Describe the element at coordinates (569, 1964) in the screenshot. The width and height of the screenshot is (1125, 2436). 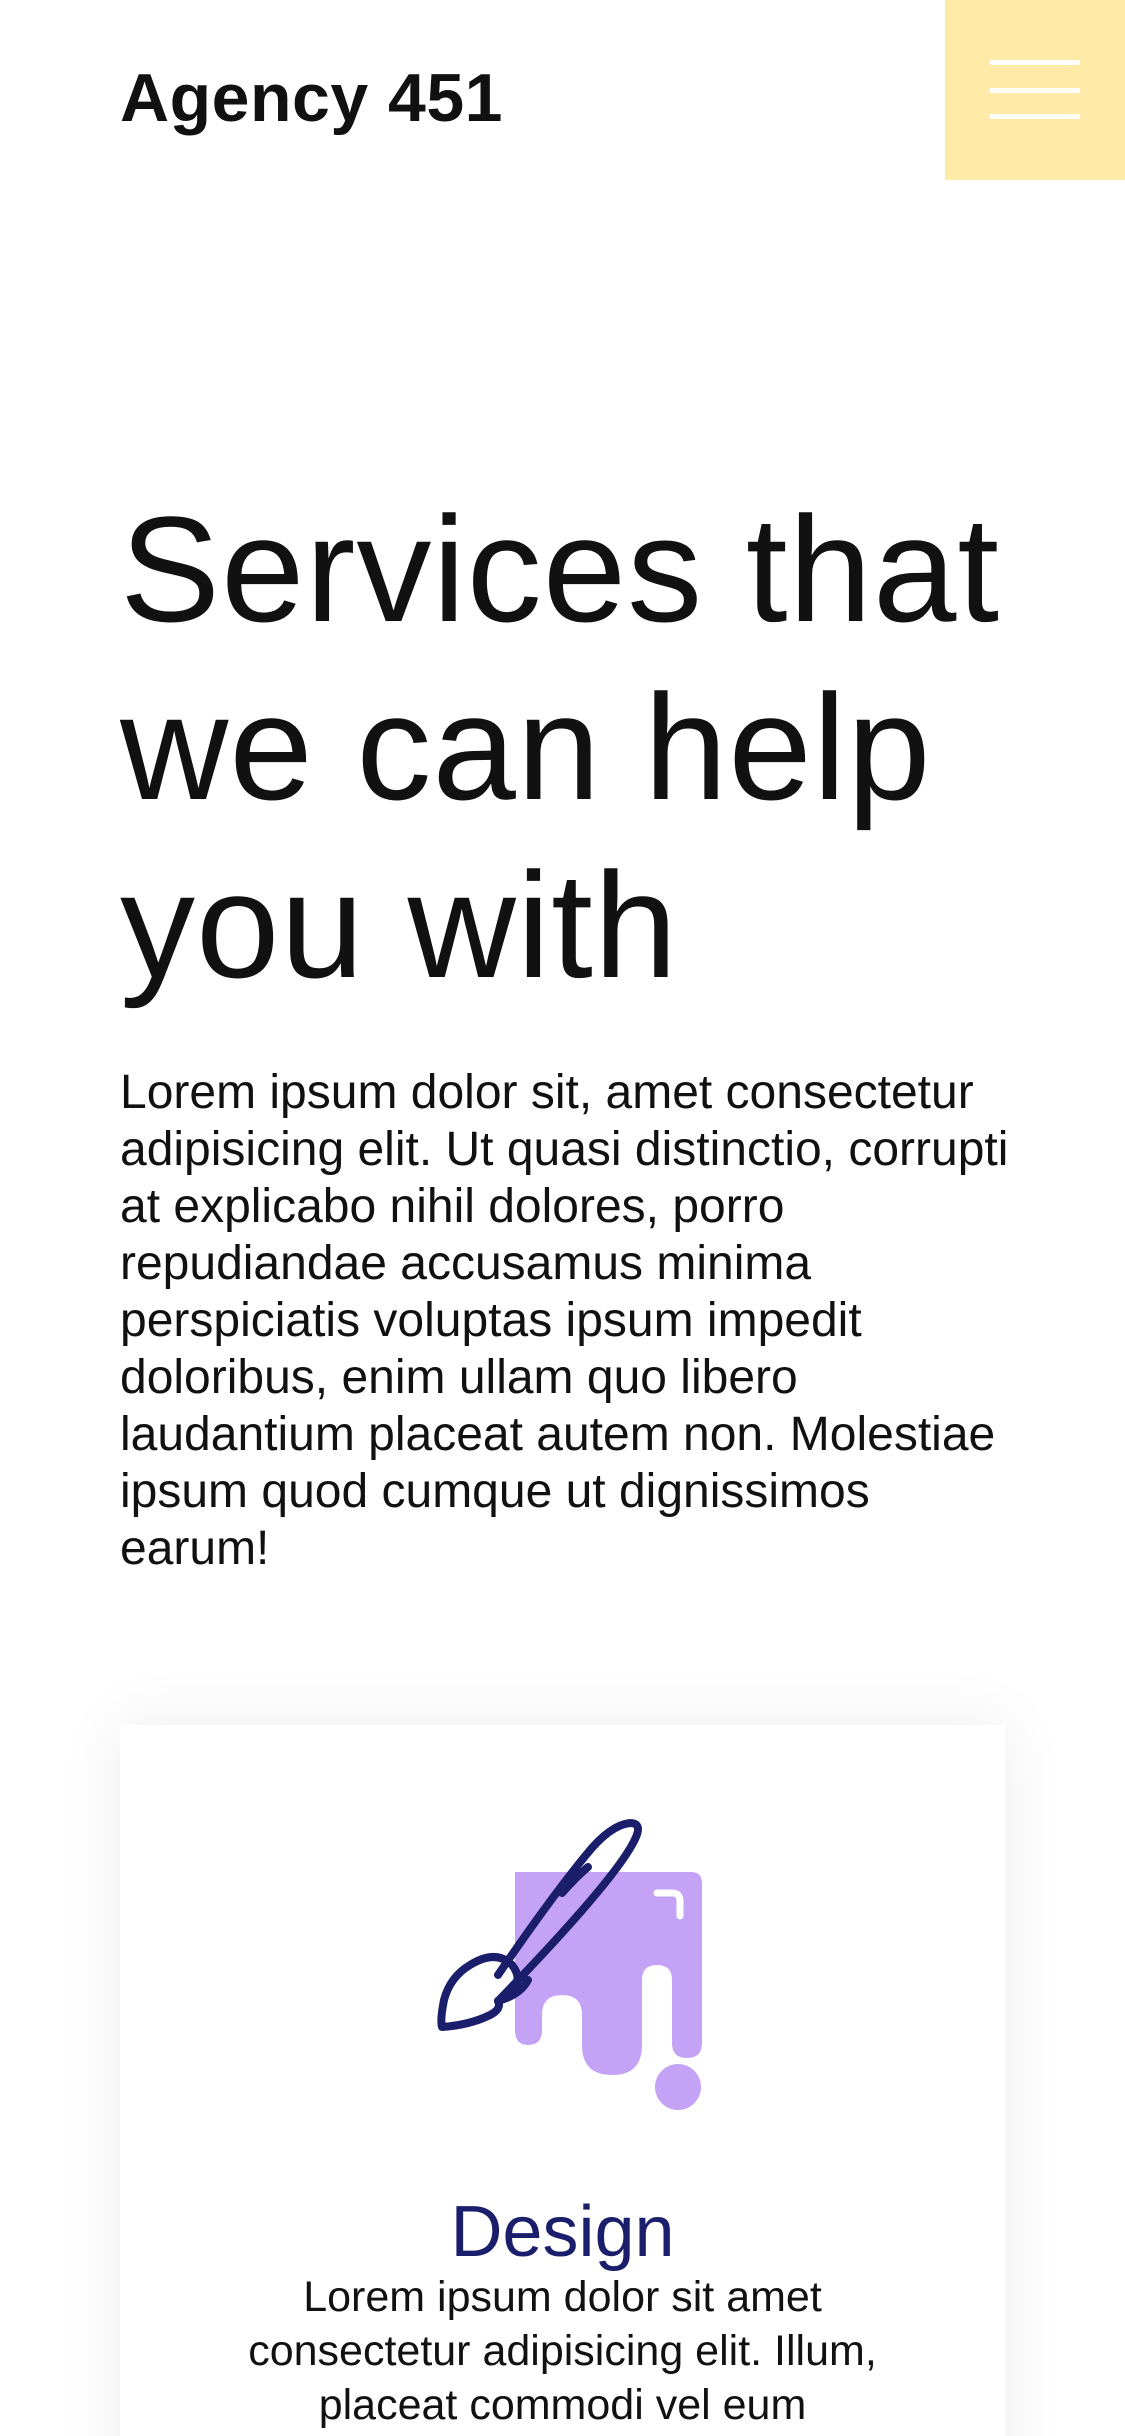
I see `paintbrush-icon` at that location.